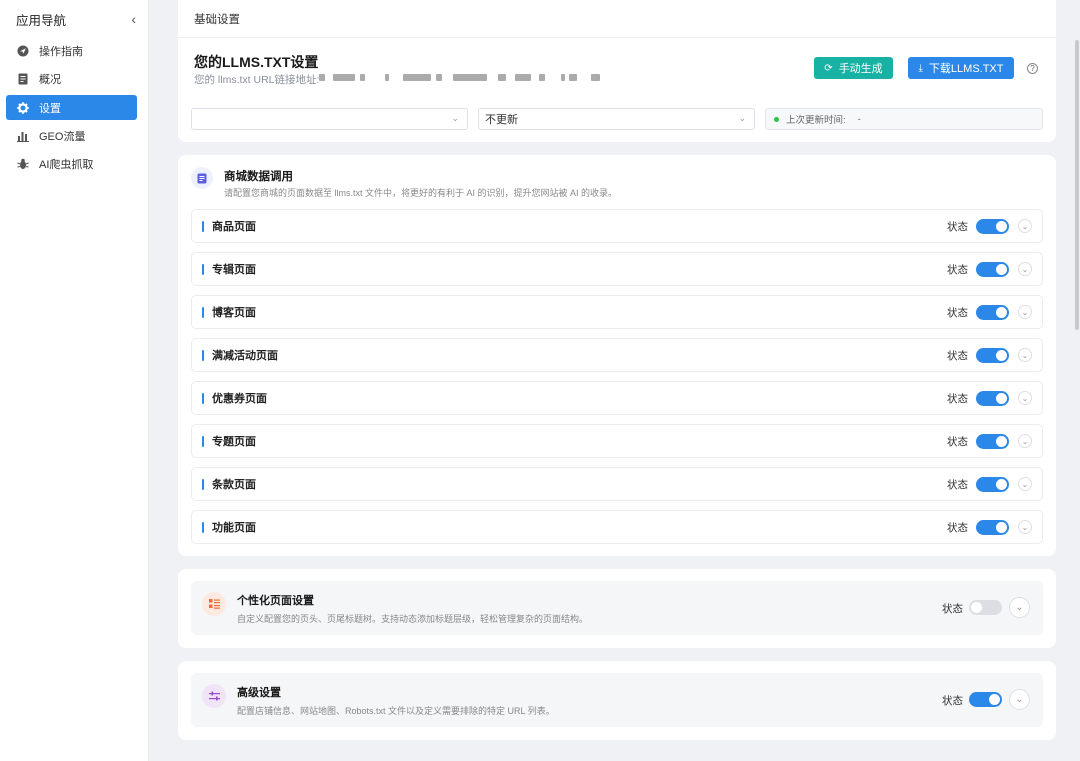 This screenshot has height=761, width=1080. What do you see at coordinates (234, 313) in the screenshot?
I see `row-label: 博客页面` at bounding box center [234, 313].